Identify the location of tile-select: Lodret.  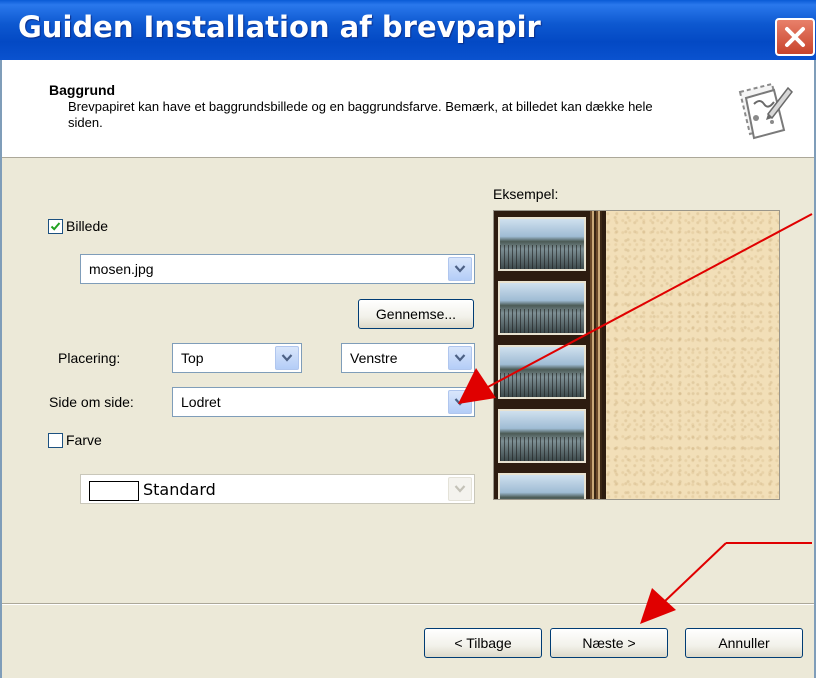
(323, 402).